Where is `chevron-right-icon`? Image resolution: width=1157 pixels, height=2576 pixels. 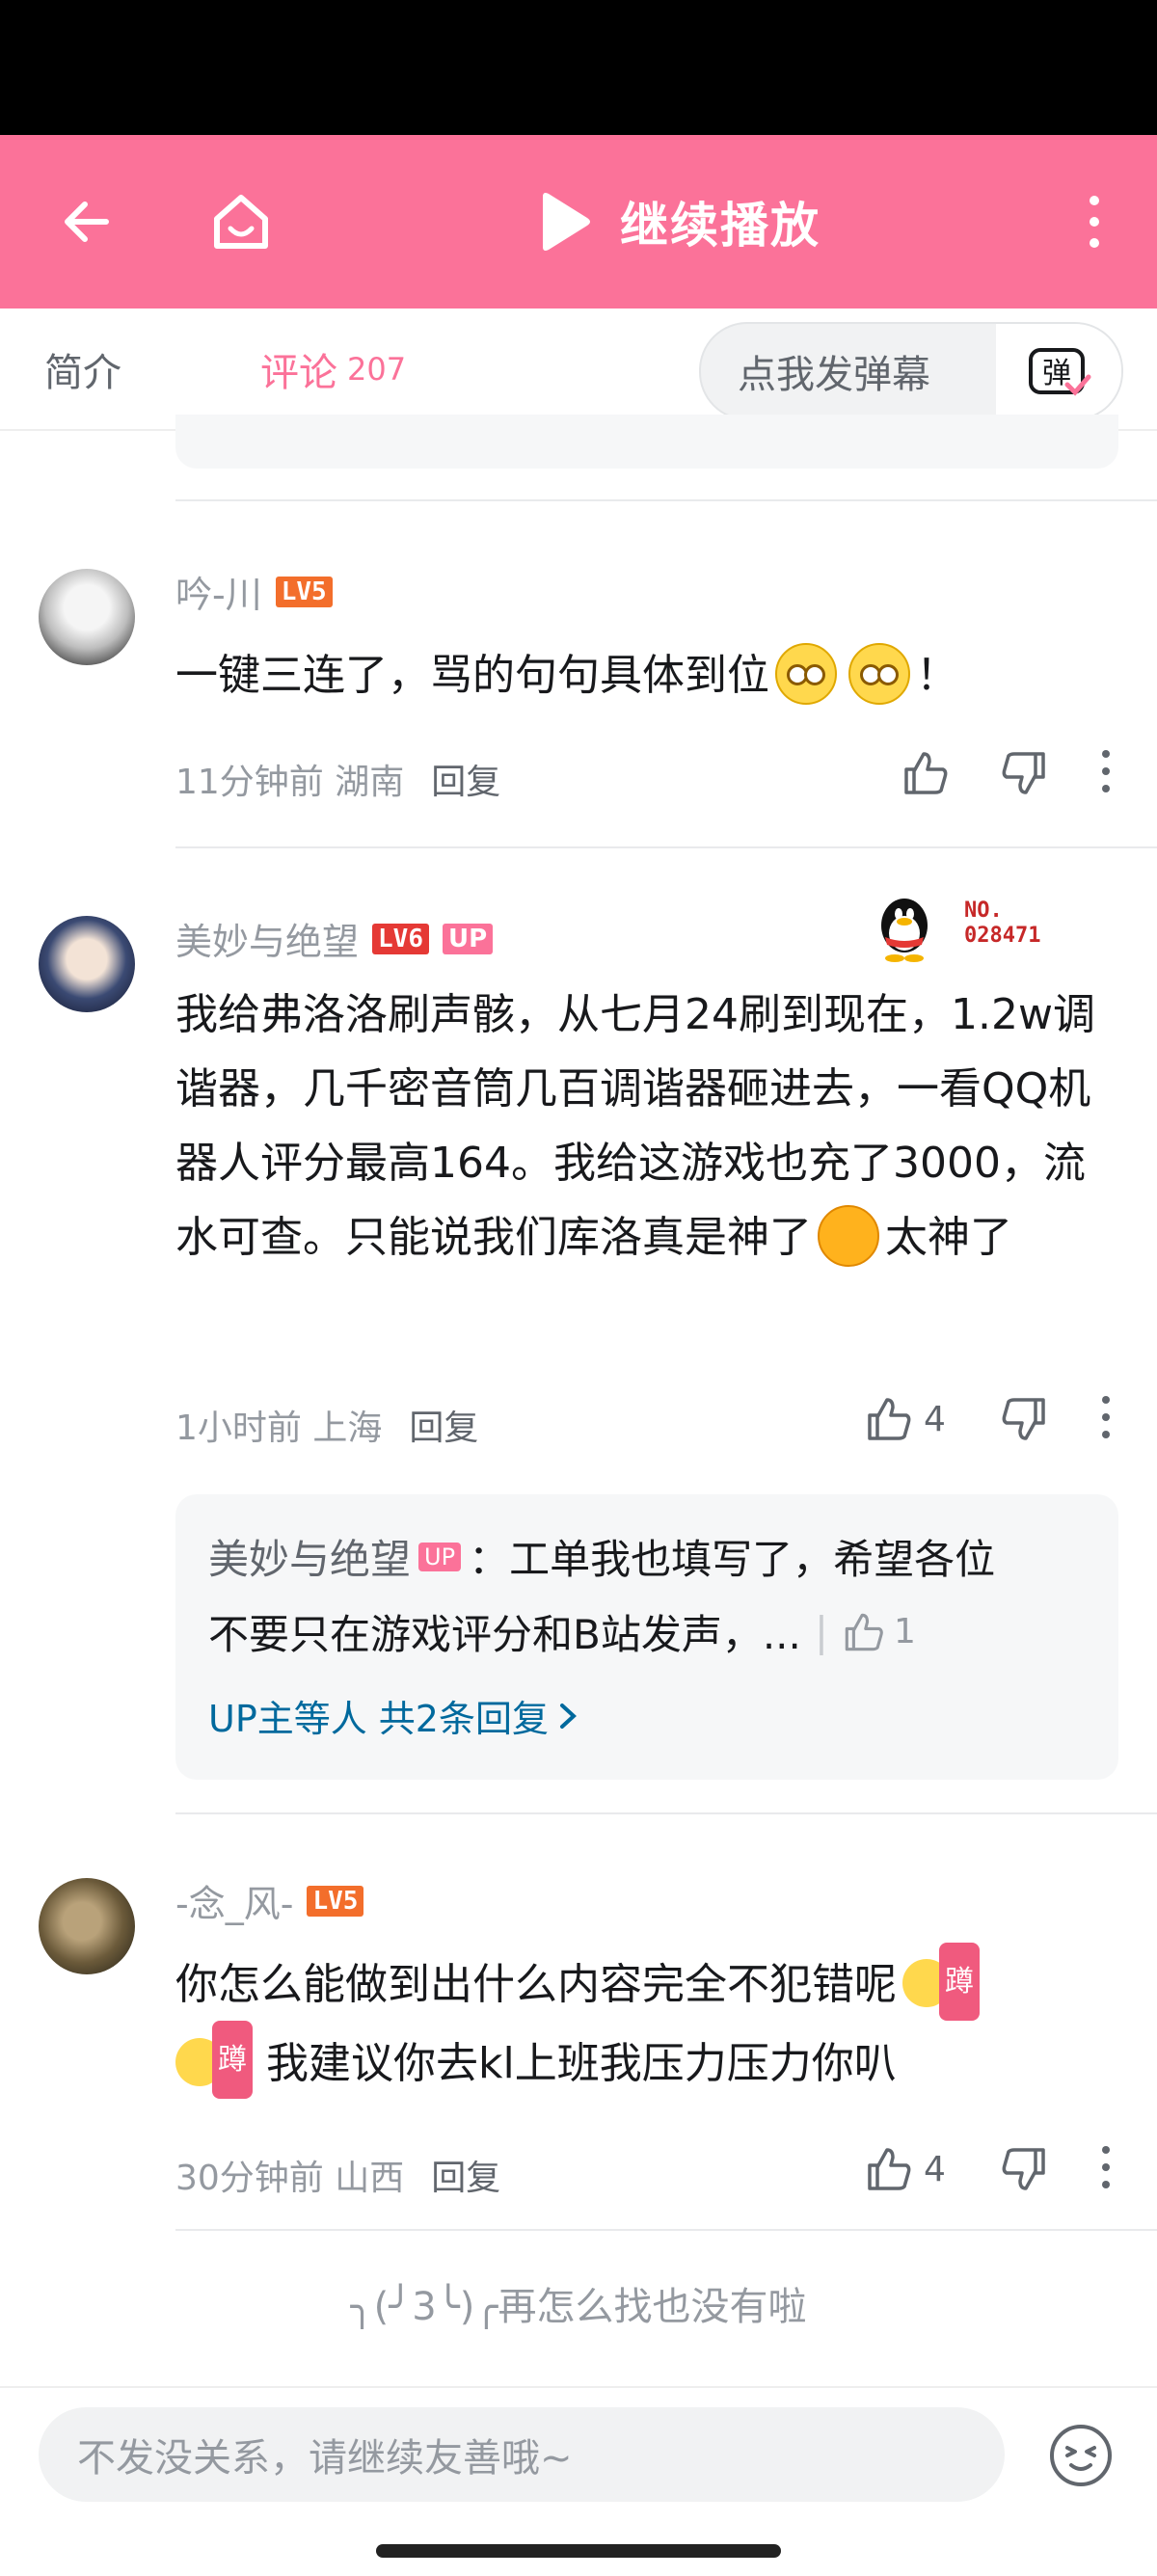
chevron-right-icon is located at coordinates (568, 1716).